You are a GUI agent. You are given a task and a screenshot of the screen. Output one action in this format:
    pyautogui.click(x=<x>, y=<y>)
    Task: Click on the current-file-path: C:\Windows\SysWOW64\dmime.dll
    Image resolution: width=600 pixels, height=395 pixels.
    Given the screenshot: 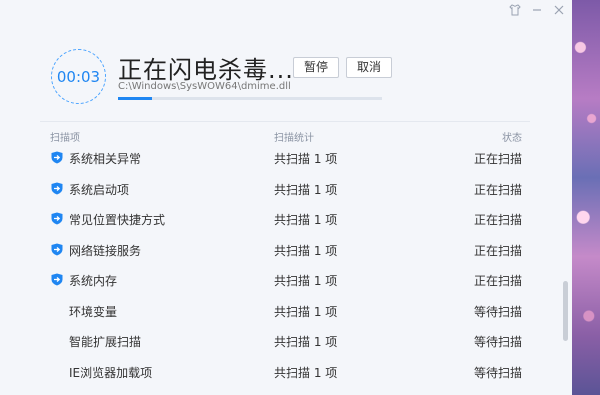 What is the action you would take?
    pyautogui.click(x=204, y=86)
    